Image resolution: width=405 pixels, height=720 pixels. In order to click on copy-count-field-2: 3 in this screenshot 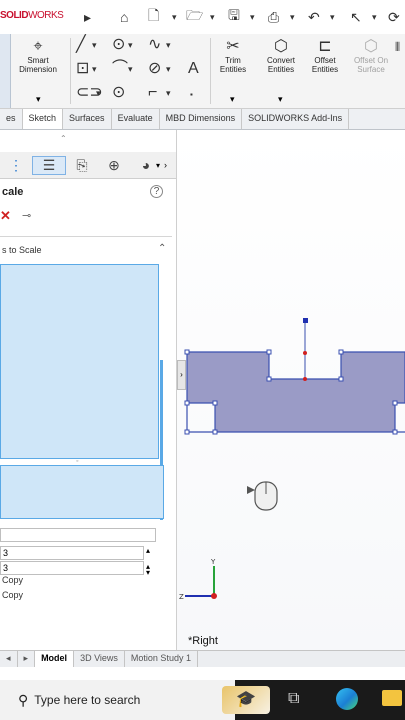, I will do `click(72, 568)`.